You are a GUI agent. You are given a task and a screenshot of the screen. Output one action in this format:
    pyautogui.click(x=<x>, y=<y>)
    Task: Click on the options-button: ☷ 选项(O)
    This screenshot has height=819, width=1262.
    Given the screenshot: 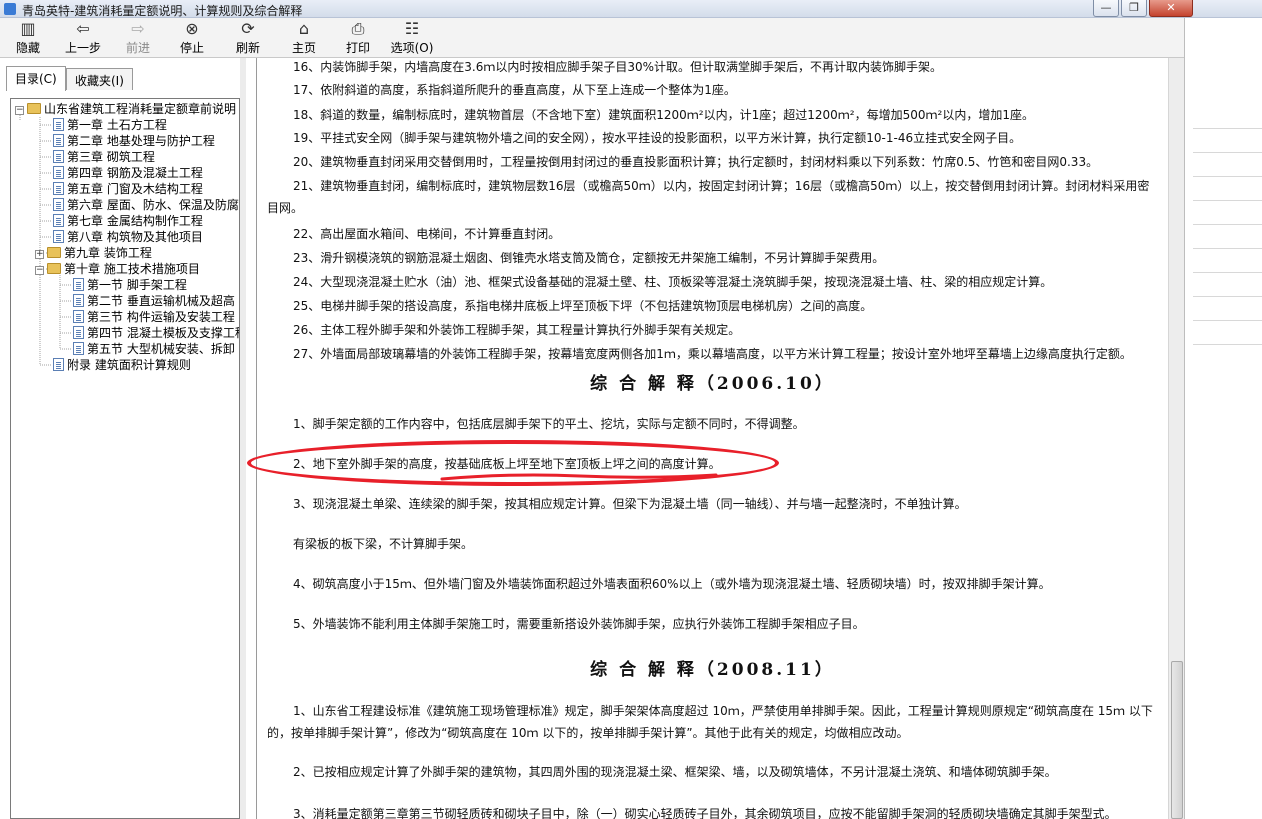 What is the action you would take?
    pyautogui.click(x=412, y=38)
    